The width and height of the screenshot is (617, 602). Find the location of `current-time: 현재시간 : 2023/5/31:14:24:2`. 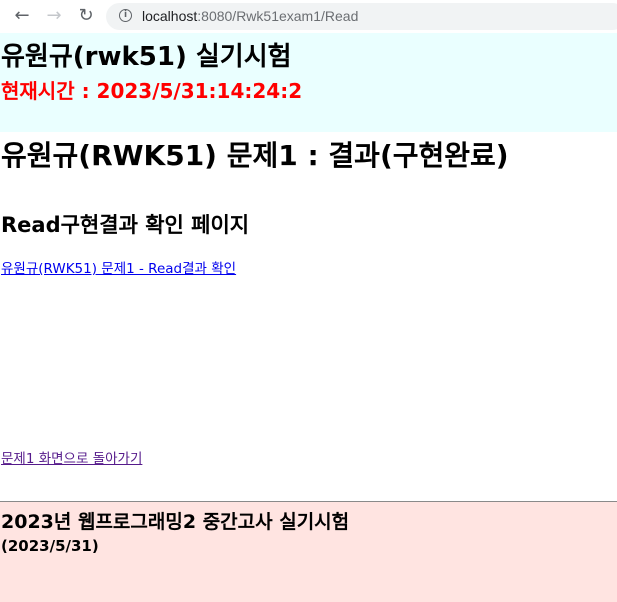

current-time: 현재시간 : 2023/5/31:14:24:2 is located at coordinates (152, 91).